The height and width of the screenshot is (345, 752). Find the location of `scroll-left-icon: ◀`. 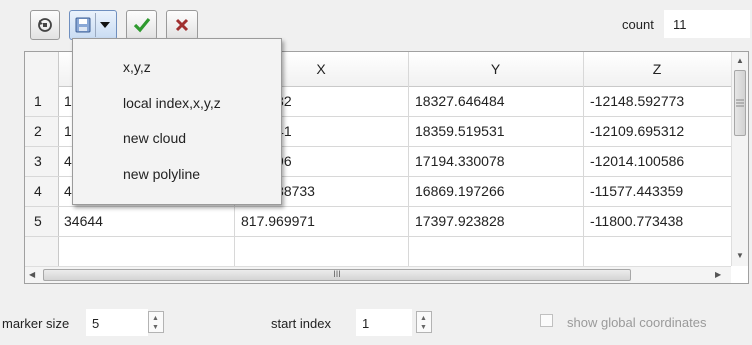

scroll-left-icon: ◀ is located at coordinates (32, 275).